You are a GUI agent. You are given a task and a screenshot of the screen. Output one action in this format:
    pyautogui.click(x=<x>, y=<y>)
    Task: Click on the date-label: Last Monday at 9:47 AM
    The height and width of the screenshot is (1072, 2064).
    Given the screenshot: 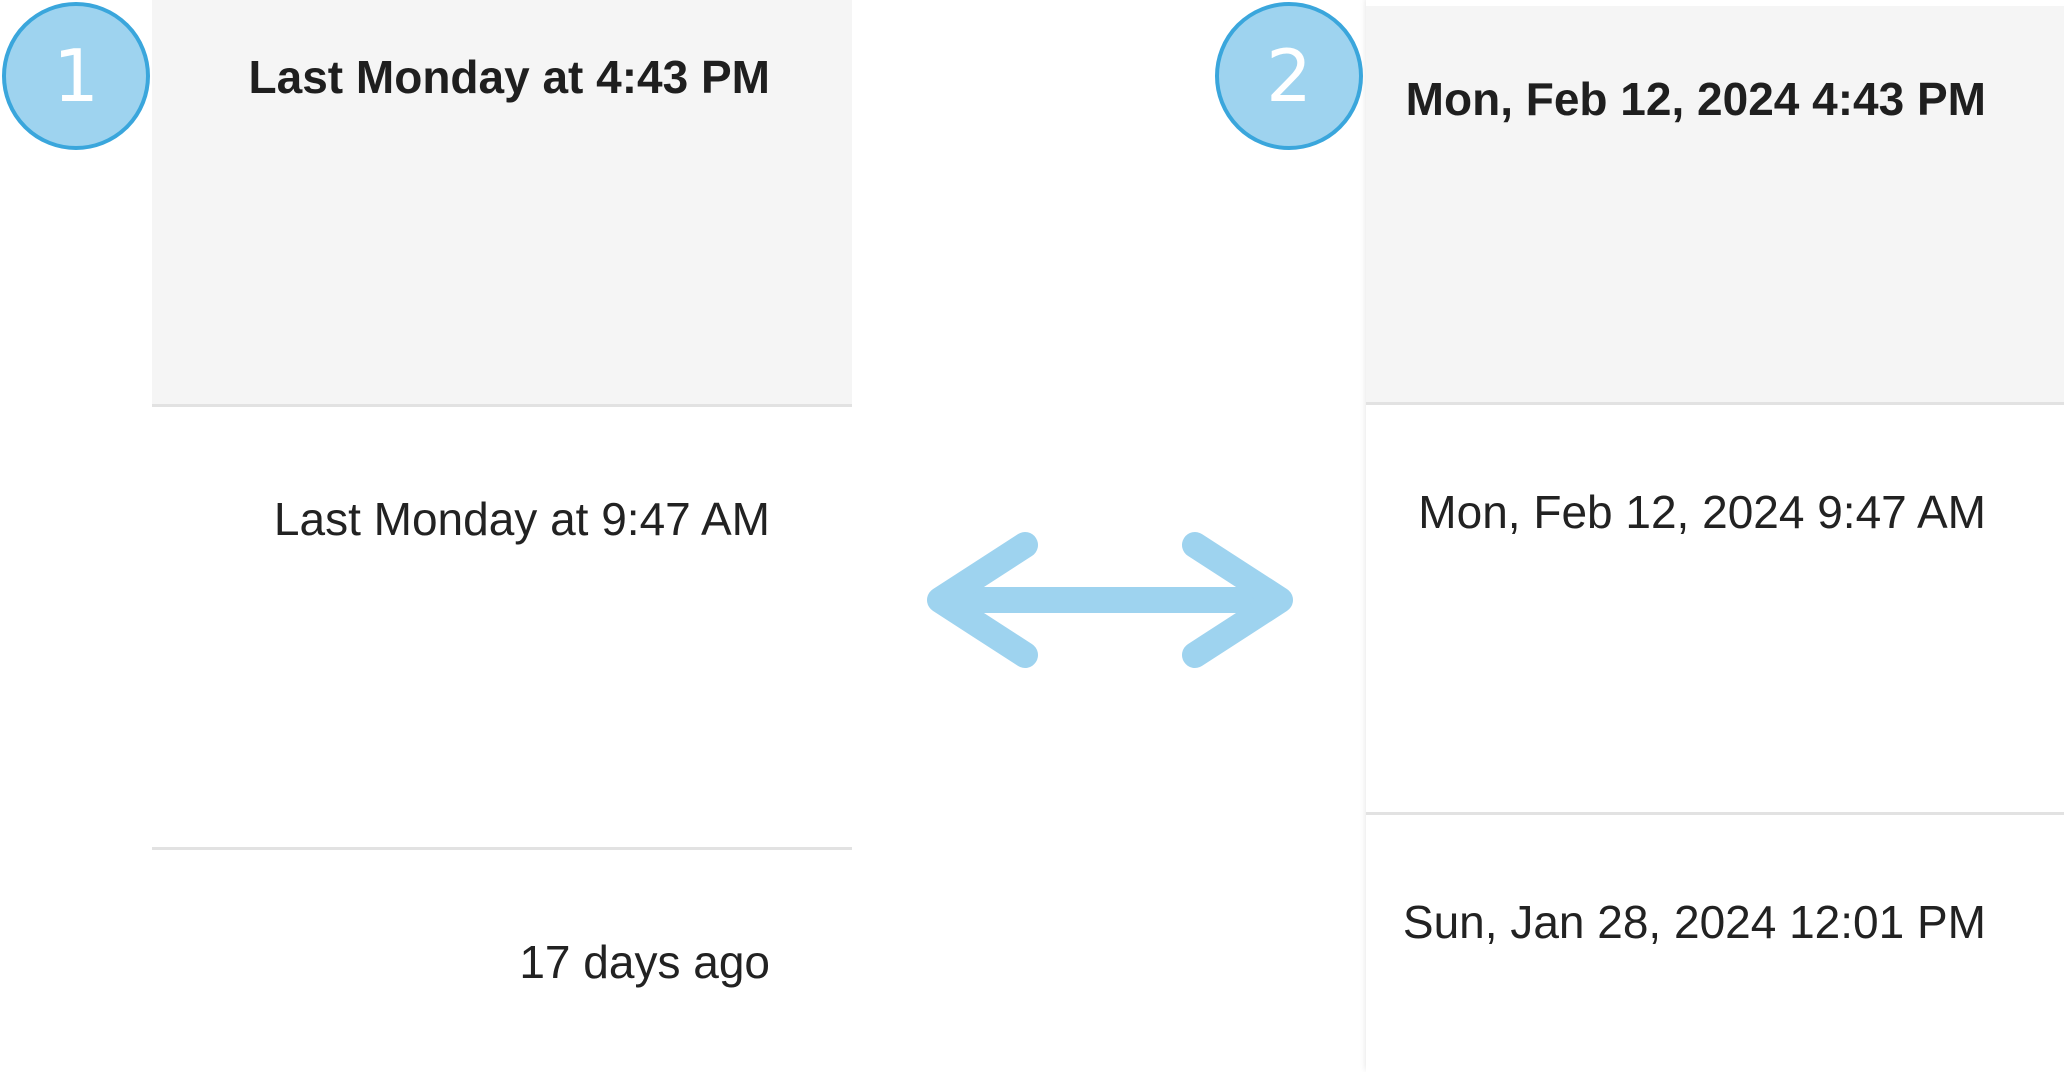 What is the action you would take?
    pyautogui.click(x=521, y=519)
    